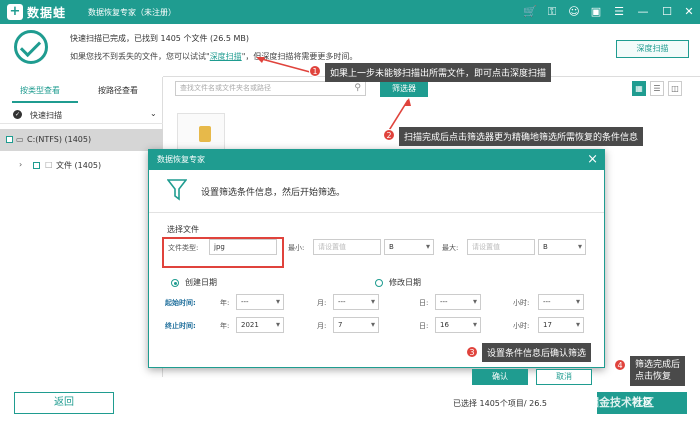 The height and width of the screenshot is (423, 700). I want to click on step-badge-4: 4, so click(620, 365).